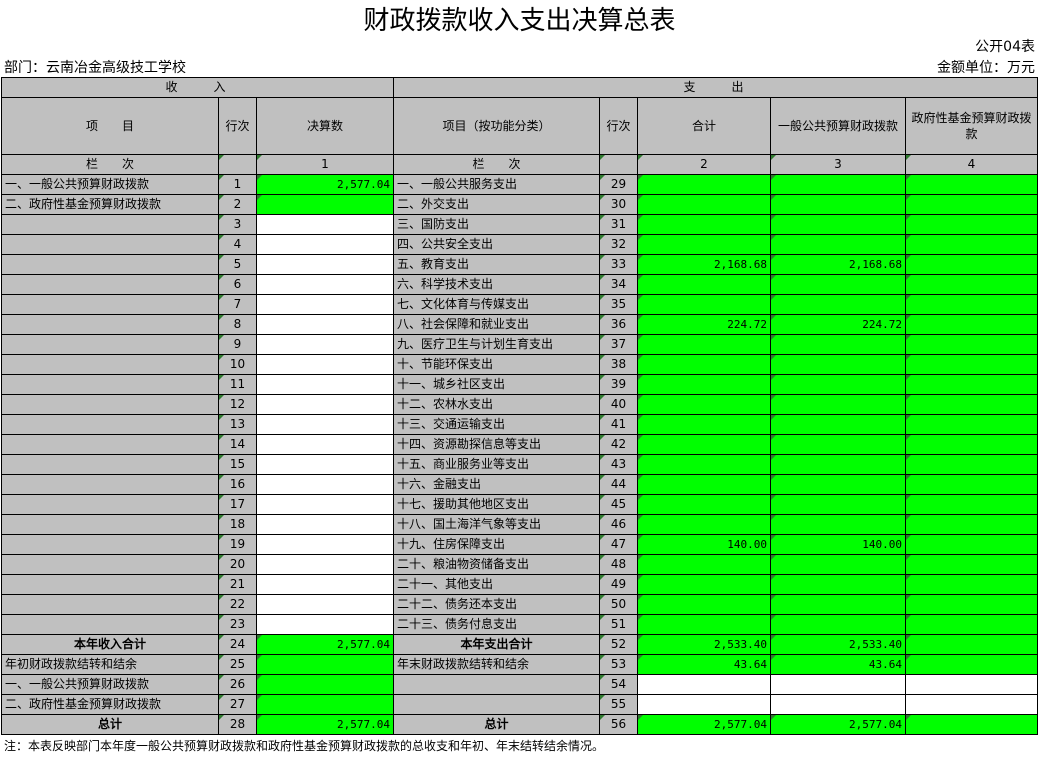 Image resolution: width=1039 pixels, height=757 pixels. I want to click on grand-expense-general: 2,577.04, so click(838, 724).